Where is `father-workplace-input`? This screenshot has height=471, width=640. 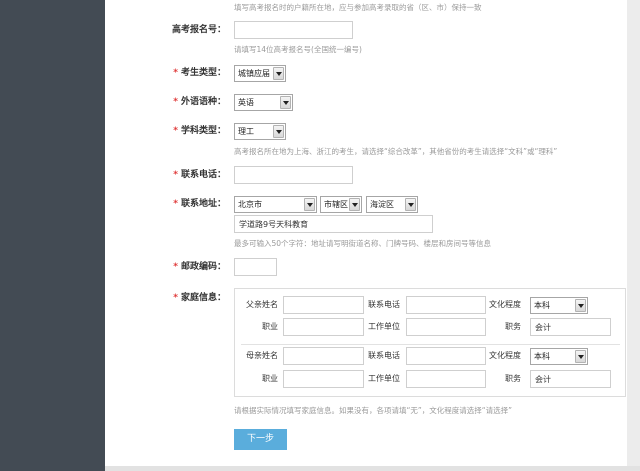 father-workplace-input is located at coordinates (446, 327).